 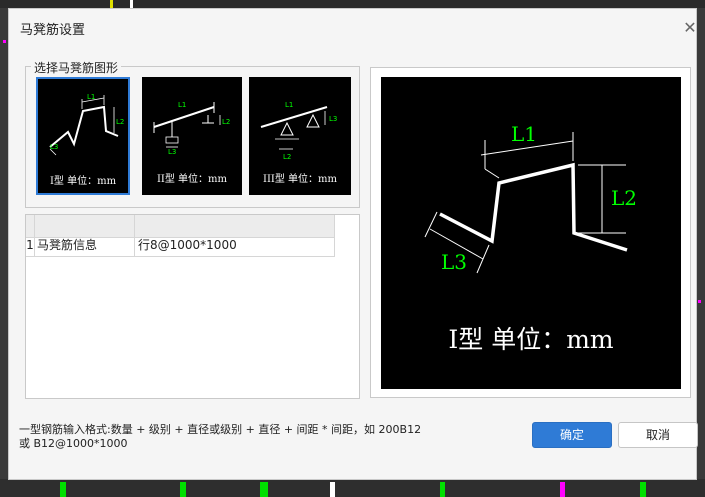 What do you see at coordinates (192, 179) in the screenshot?
I see `shape-option-caption: II型 单位：mm` at bounding box center [192, 179].